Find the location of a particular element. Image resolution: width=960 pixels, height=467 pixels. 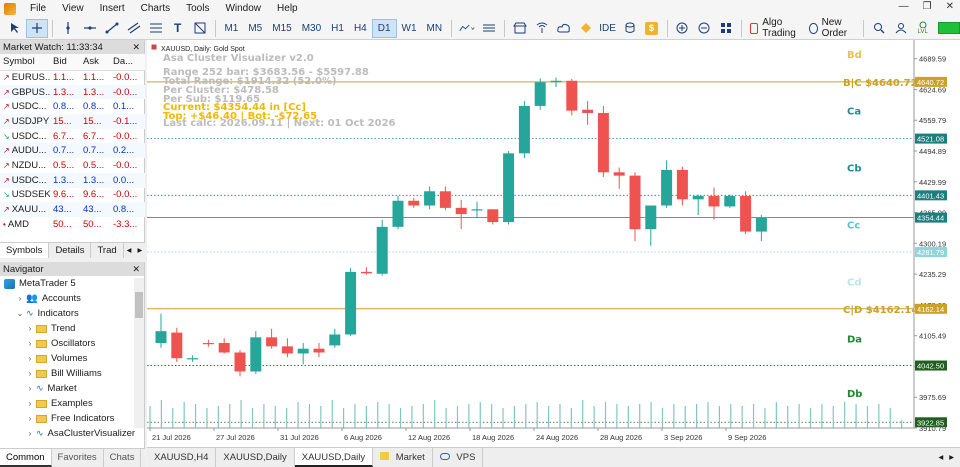

trendline-icon is located at coordinates (112, 28).